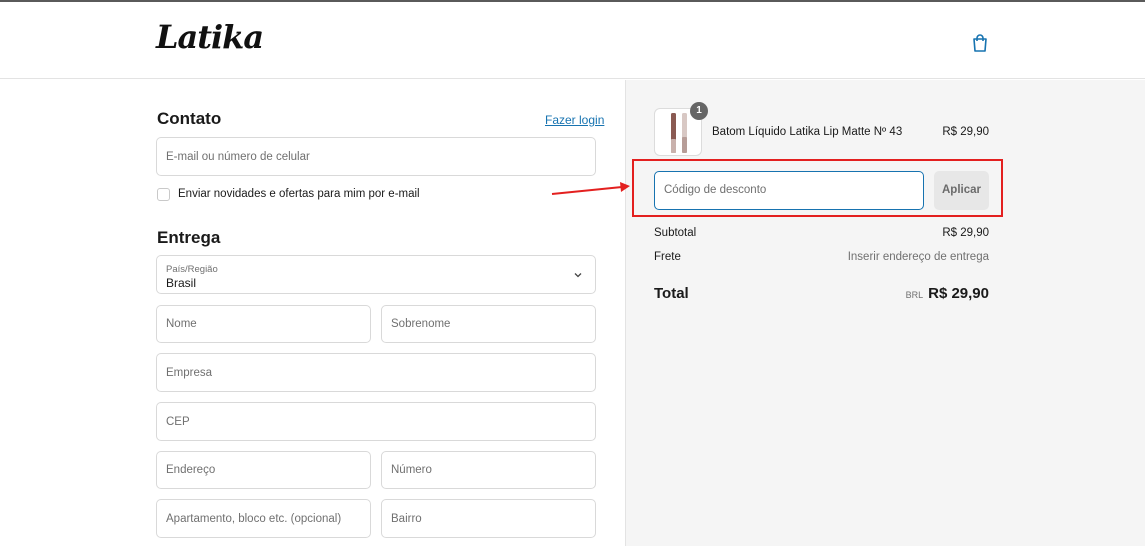  I want to click on contact-title: Contato, so click(189, 118).